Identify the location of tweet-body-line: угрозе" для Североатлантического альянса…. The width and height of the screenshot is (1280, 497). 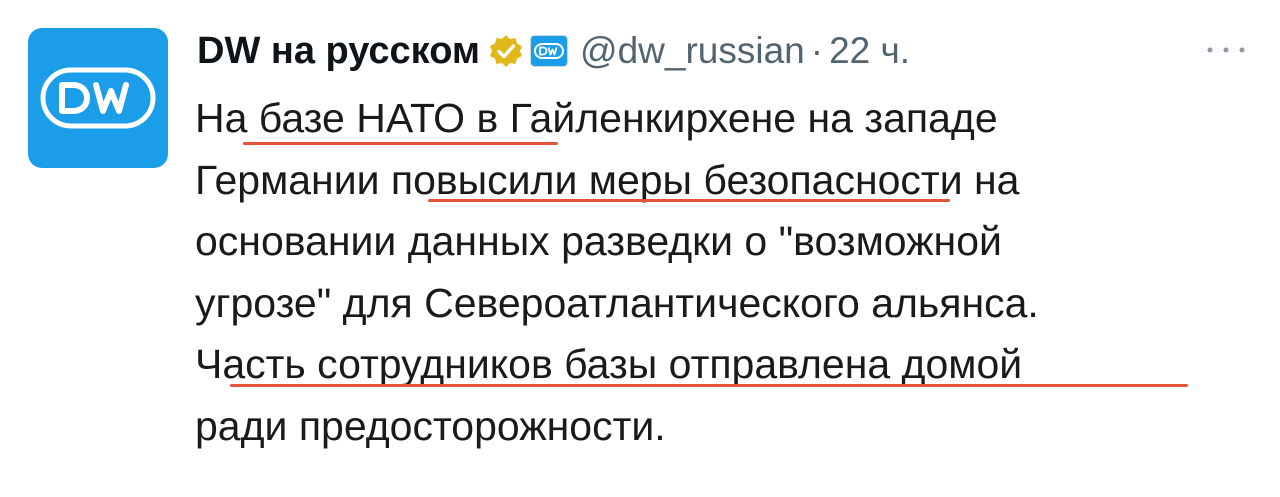
(617, 302).